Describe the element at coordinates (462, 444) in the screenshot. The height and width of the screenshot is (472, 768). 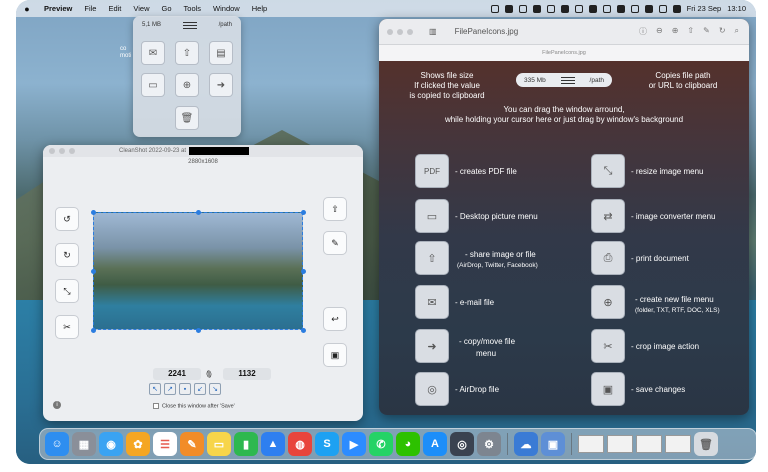
I see `quicktime-icon: ◎` at that location.